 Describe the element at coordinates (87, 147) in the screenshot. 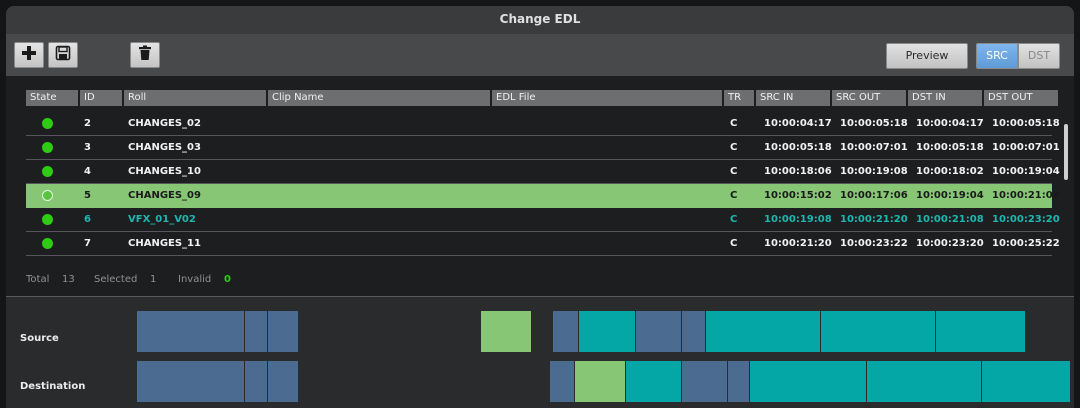

I see `cell-id: 3` at that location.